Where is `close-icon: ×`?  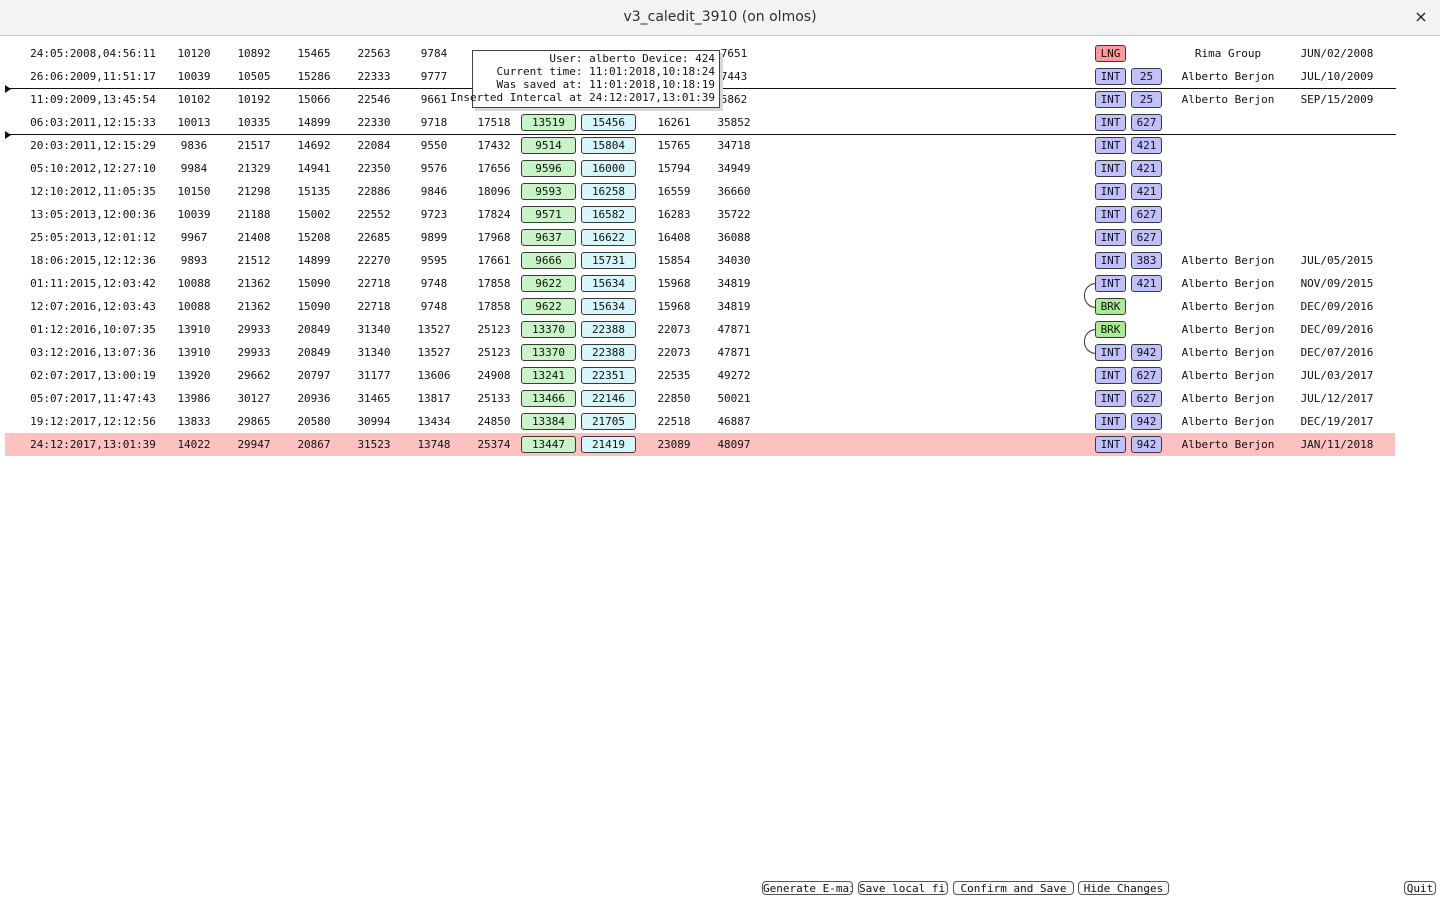
close-icon: × is located at coordinates (1421, 17).